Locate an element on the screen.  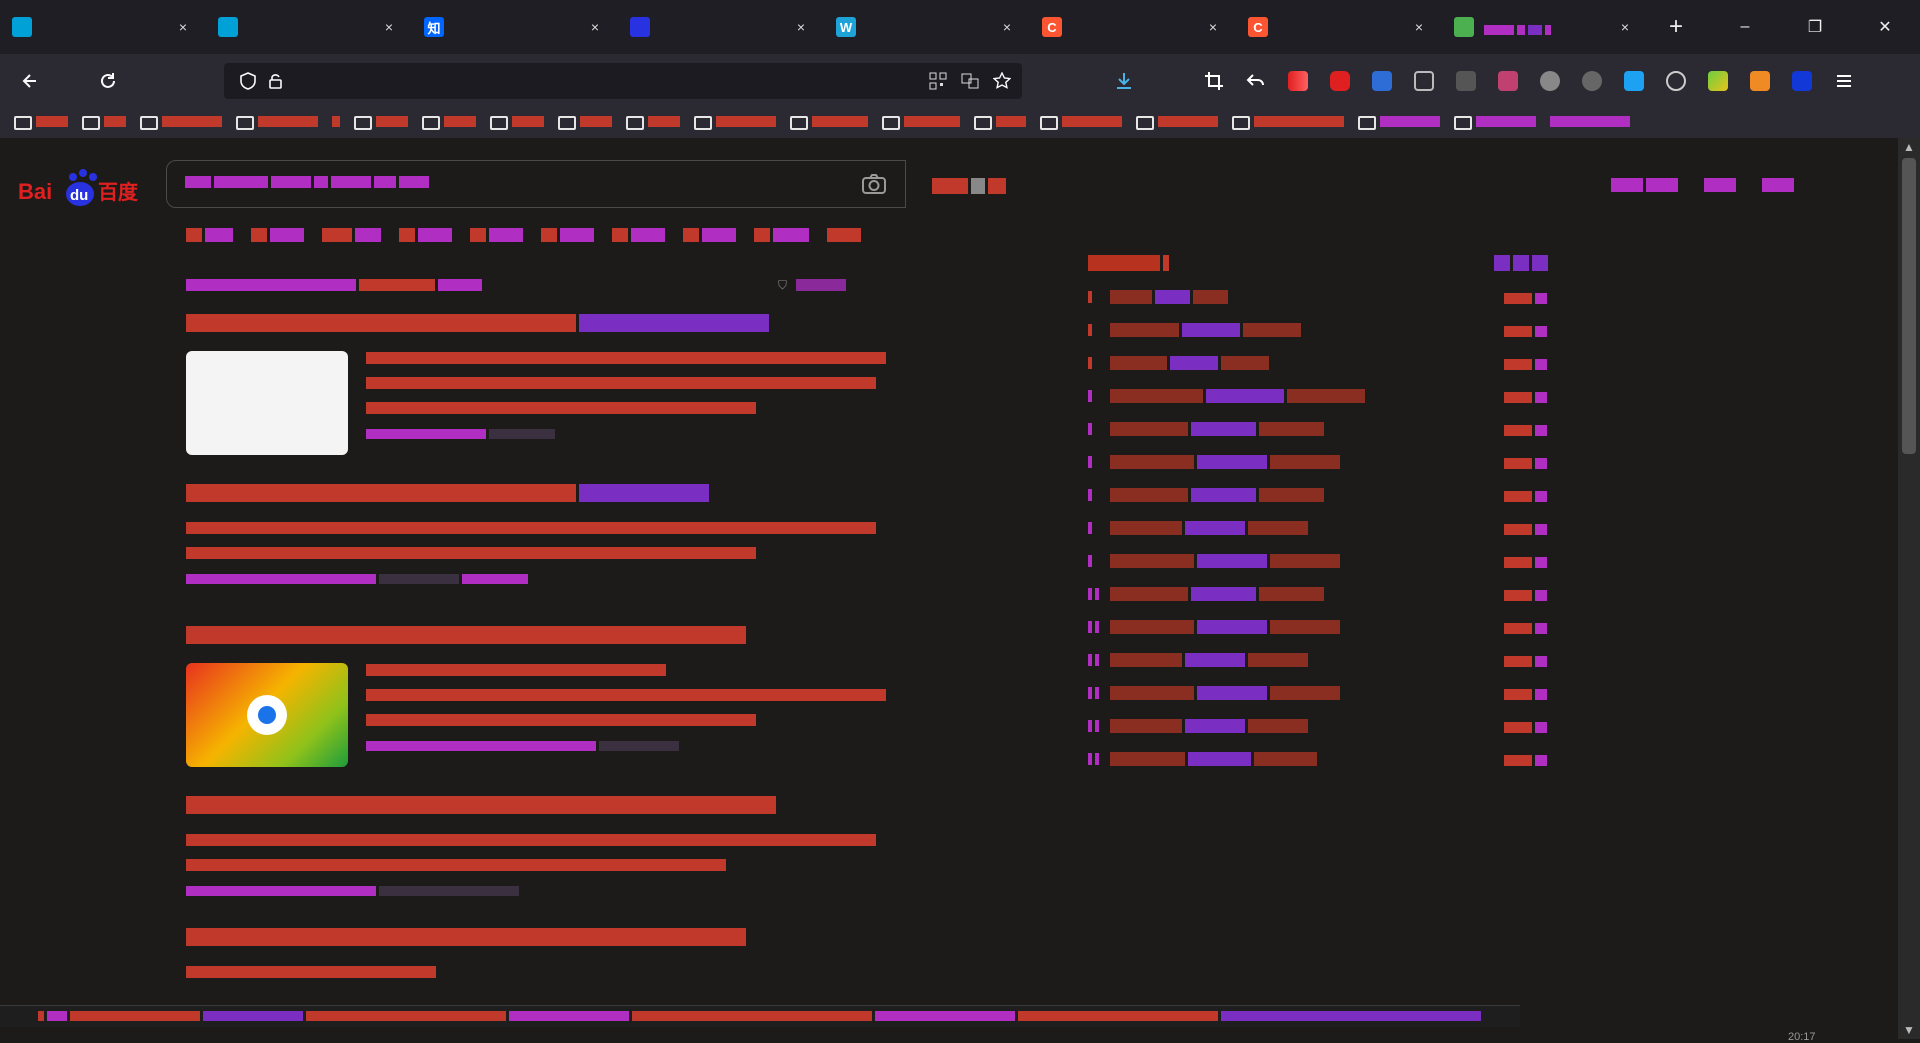
url-bar is located at coordinates (623, 81).